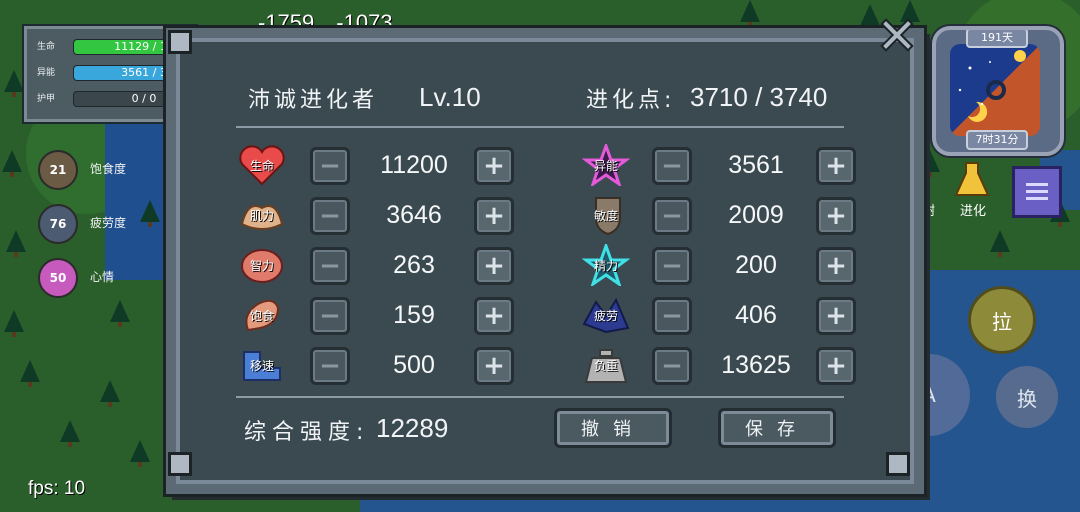 The image size is (1080, 512). I want to click on stat-label: 精力, so click(605, 265).